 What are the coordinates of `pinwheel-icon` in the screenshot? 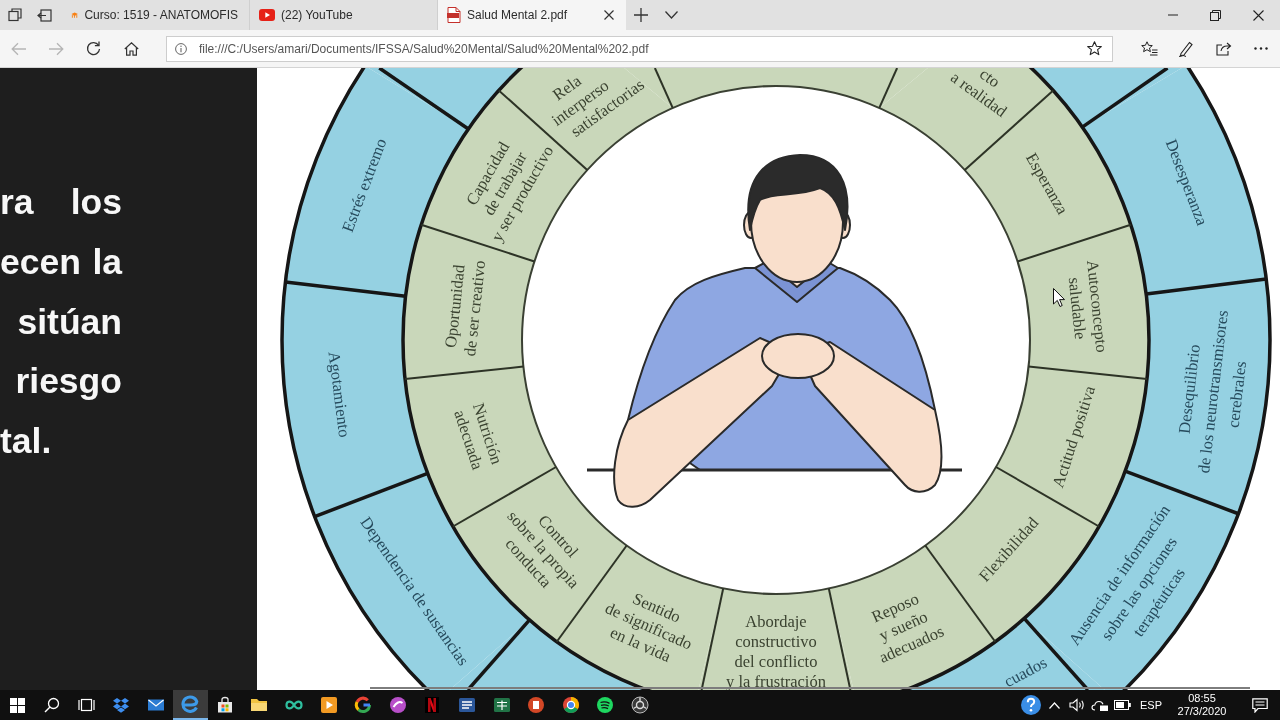 It's located at (570, 705).